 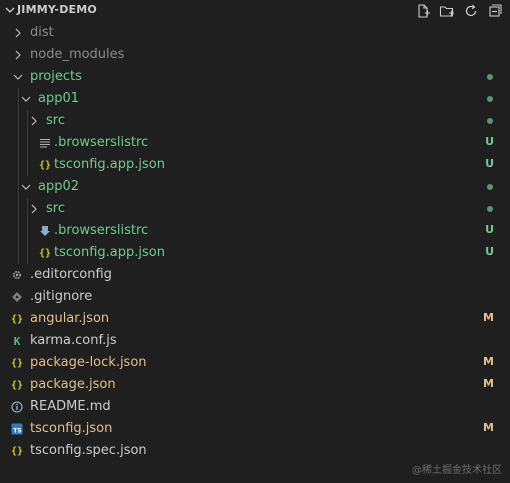 I want to click on tree-file-row: {} package-lock.json M, so click(x=255, y=363).